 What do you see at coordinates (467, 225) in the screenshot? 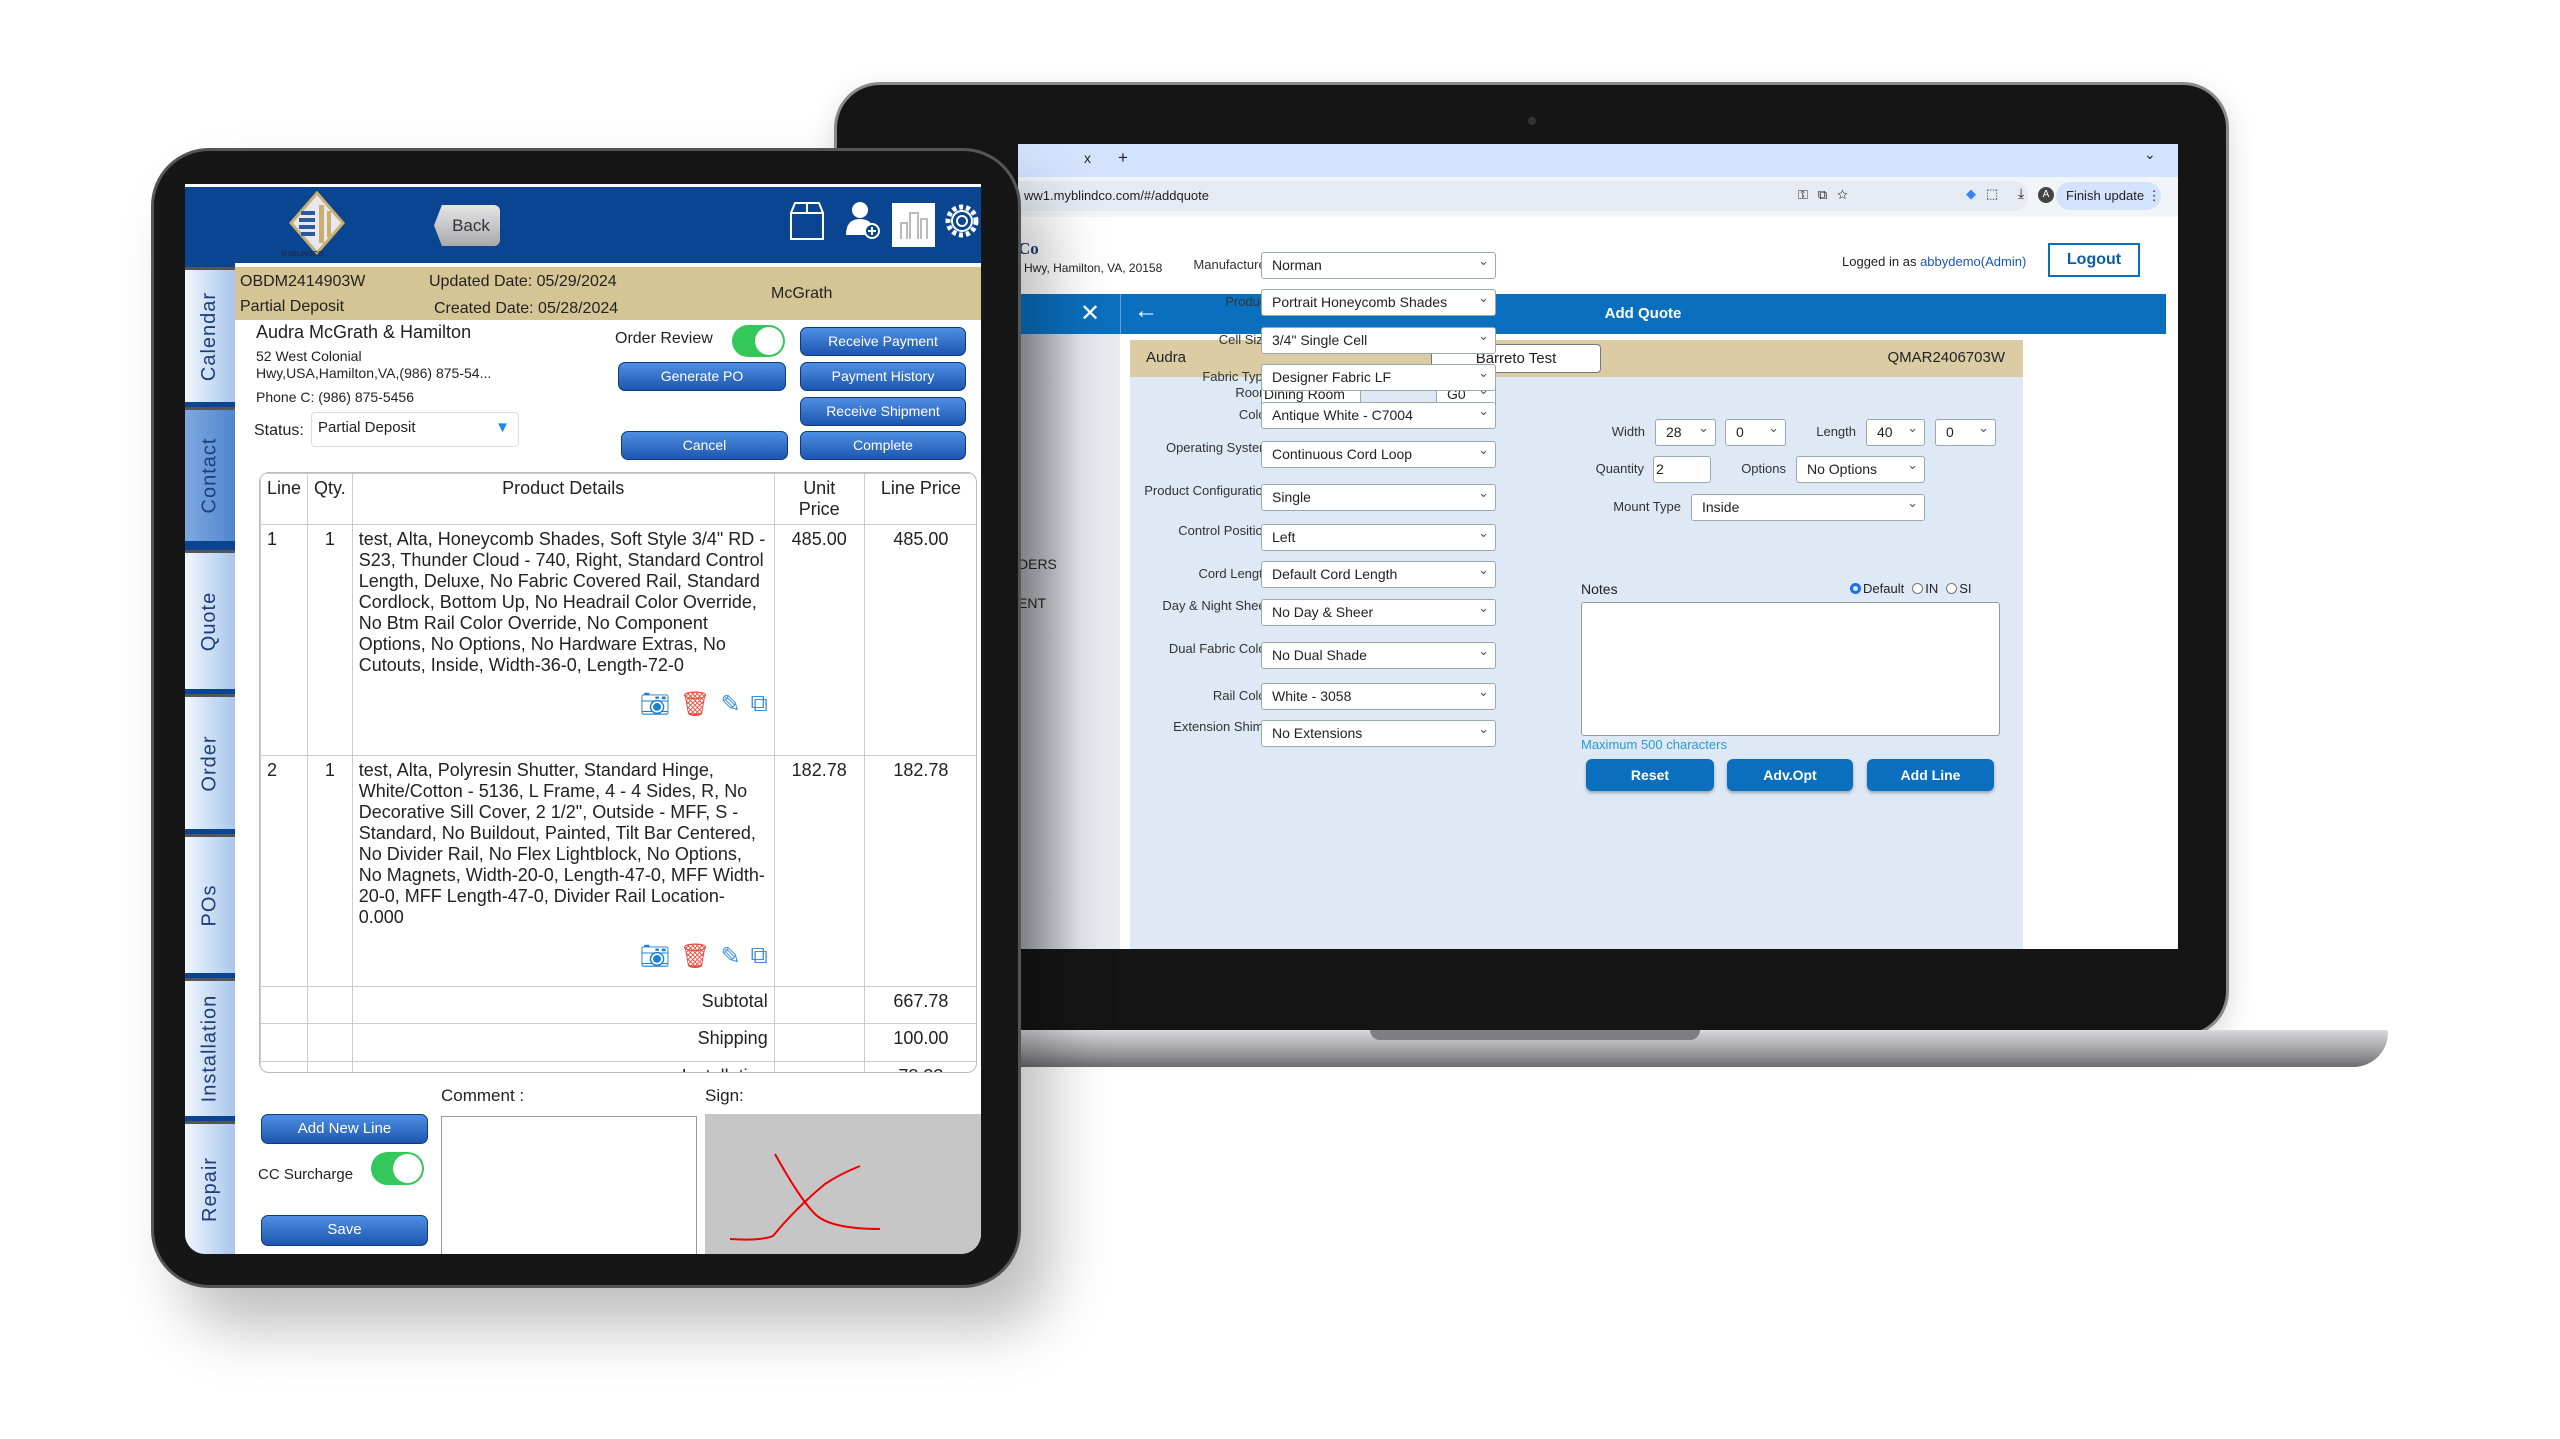
I see `back-button: Back` at bounding box center [467, 225].